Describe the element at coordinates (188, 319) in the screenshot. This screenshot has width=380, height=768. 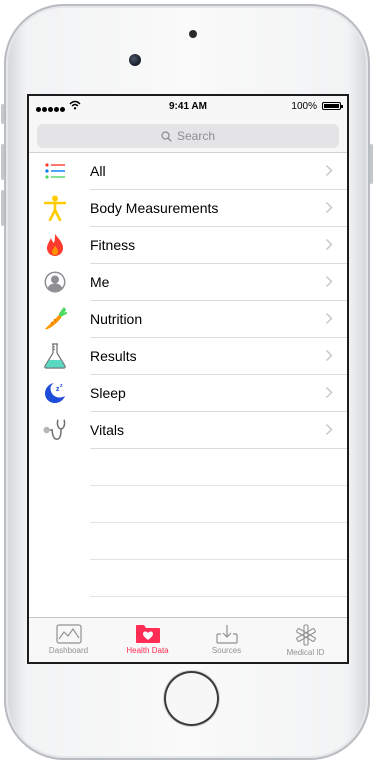
I see `category-row-nutrition: Nutrition` at that location.